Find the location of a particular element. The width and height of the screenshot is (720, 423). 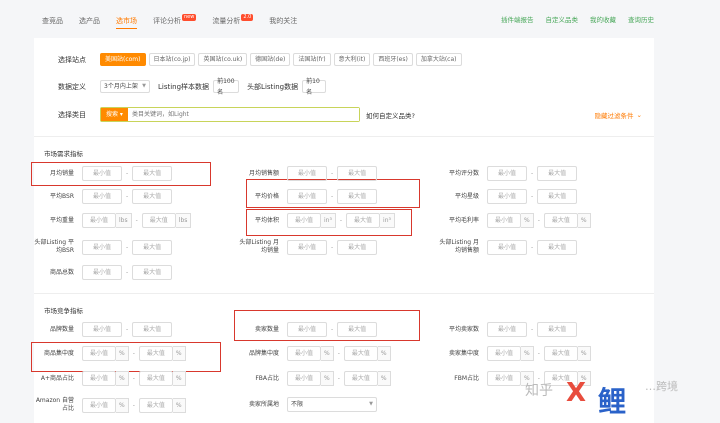

tab-traffic-analysis: 流量分析 2.0 is located at coordinates (232, 19).